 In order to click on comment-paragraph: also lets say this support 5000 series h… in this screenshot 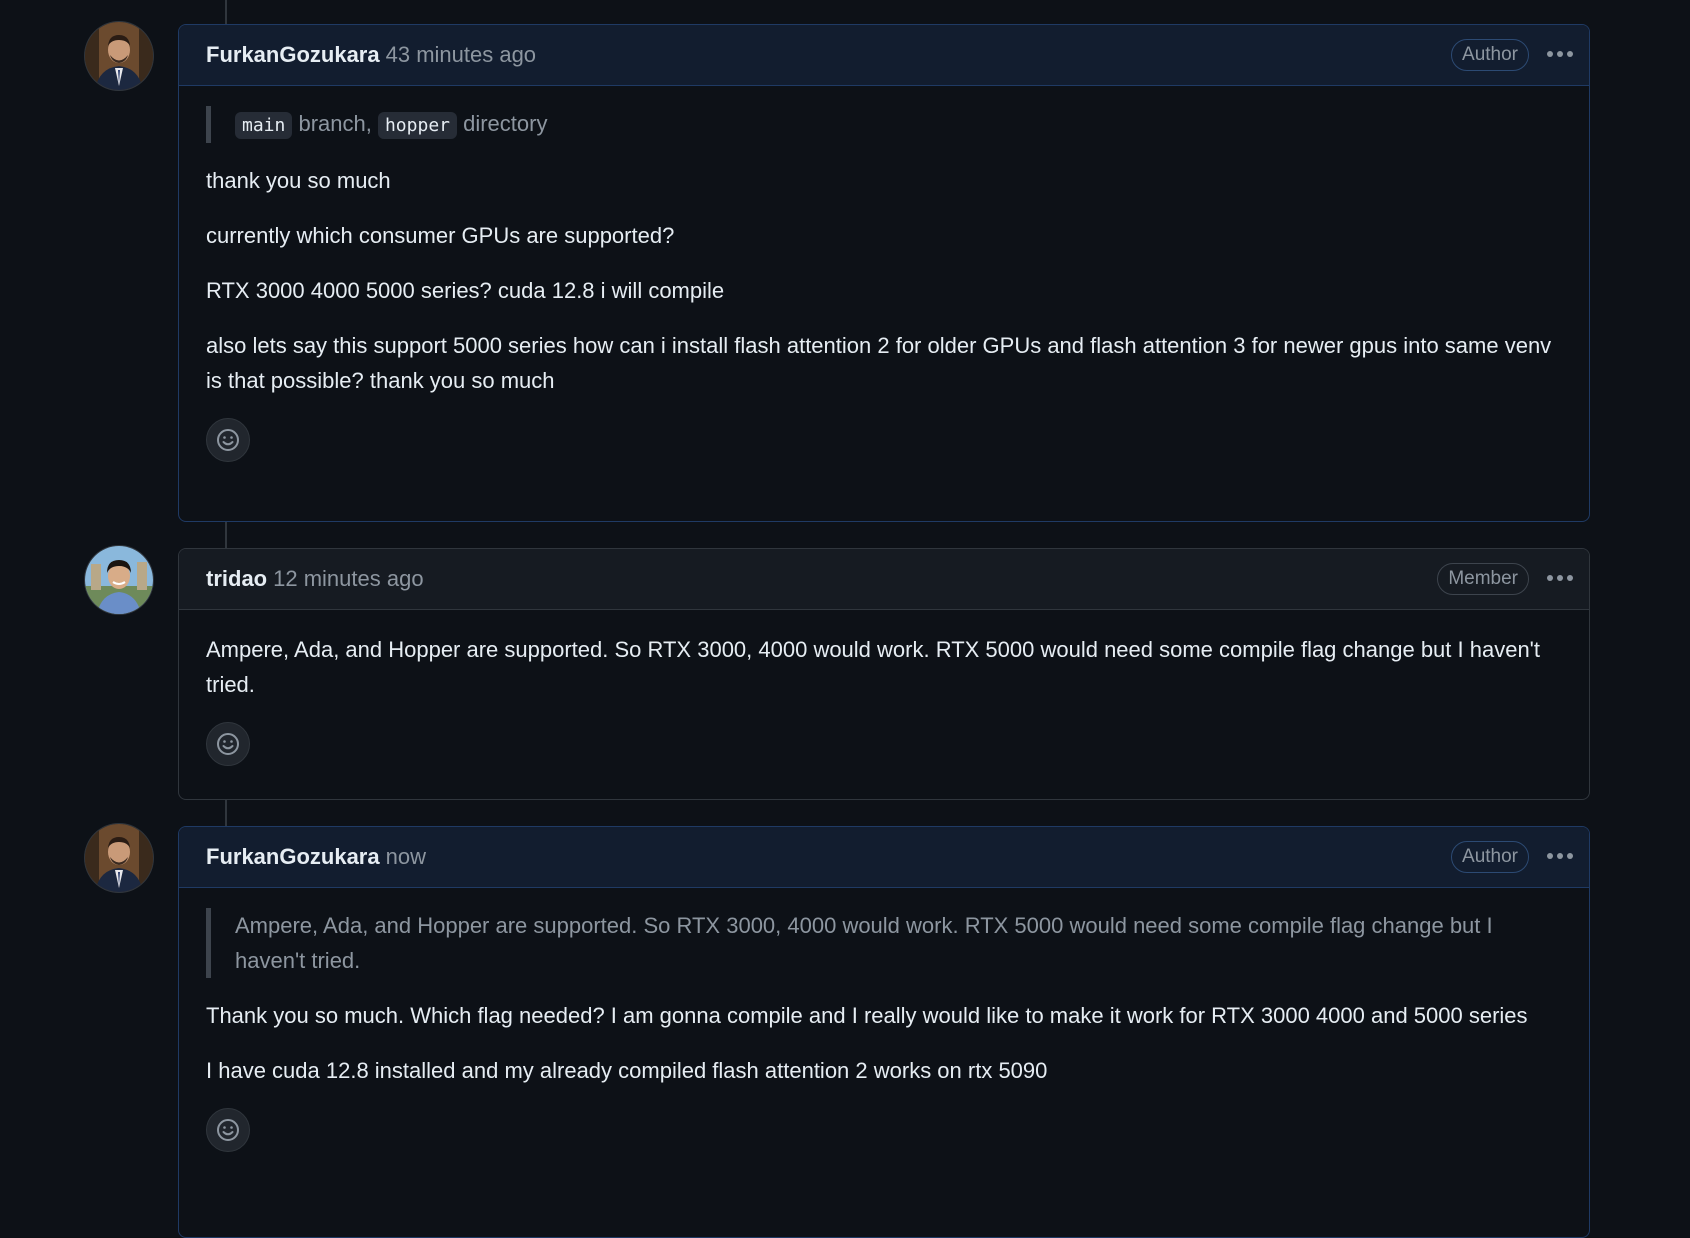, I will do `click(879, 363)`.